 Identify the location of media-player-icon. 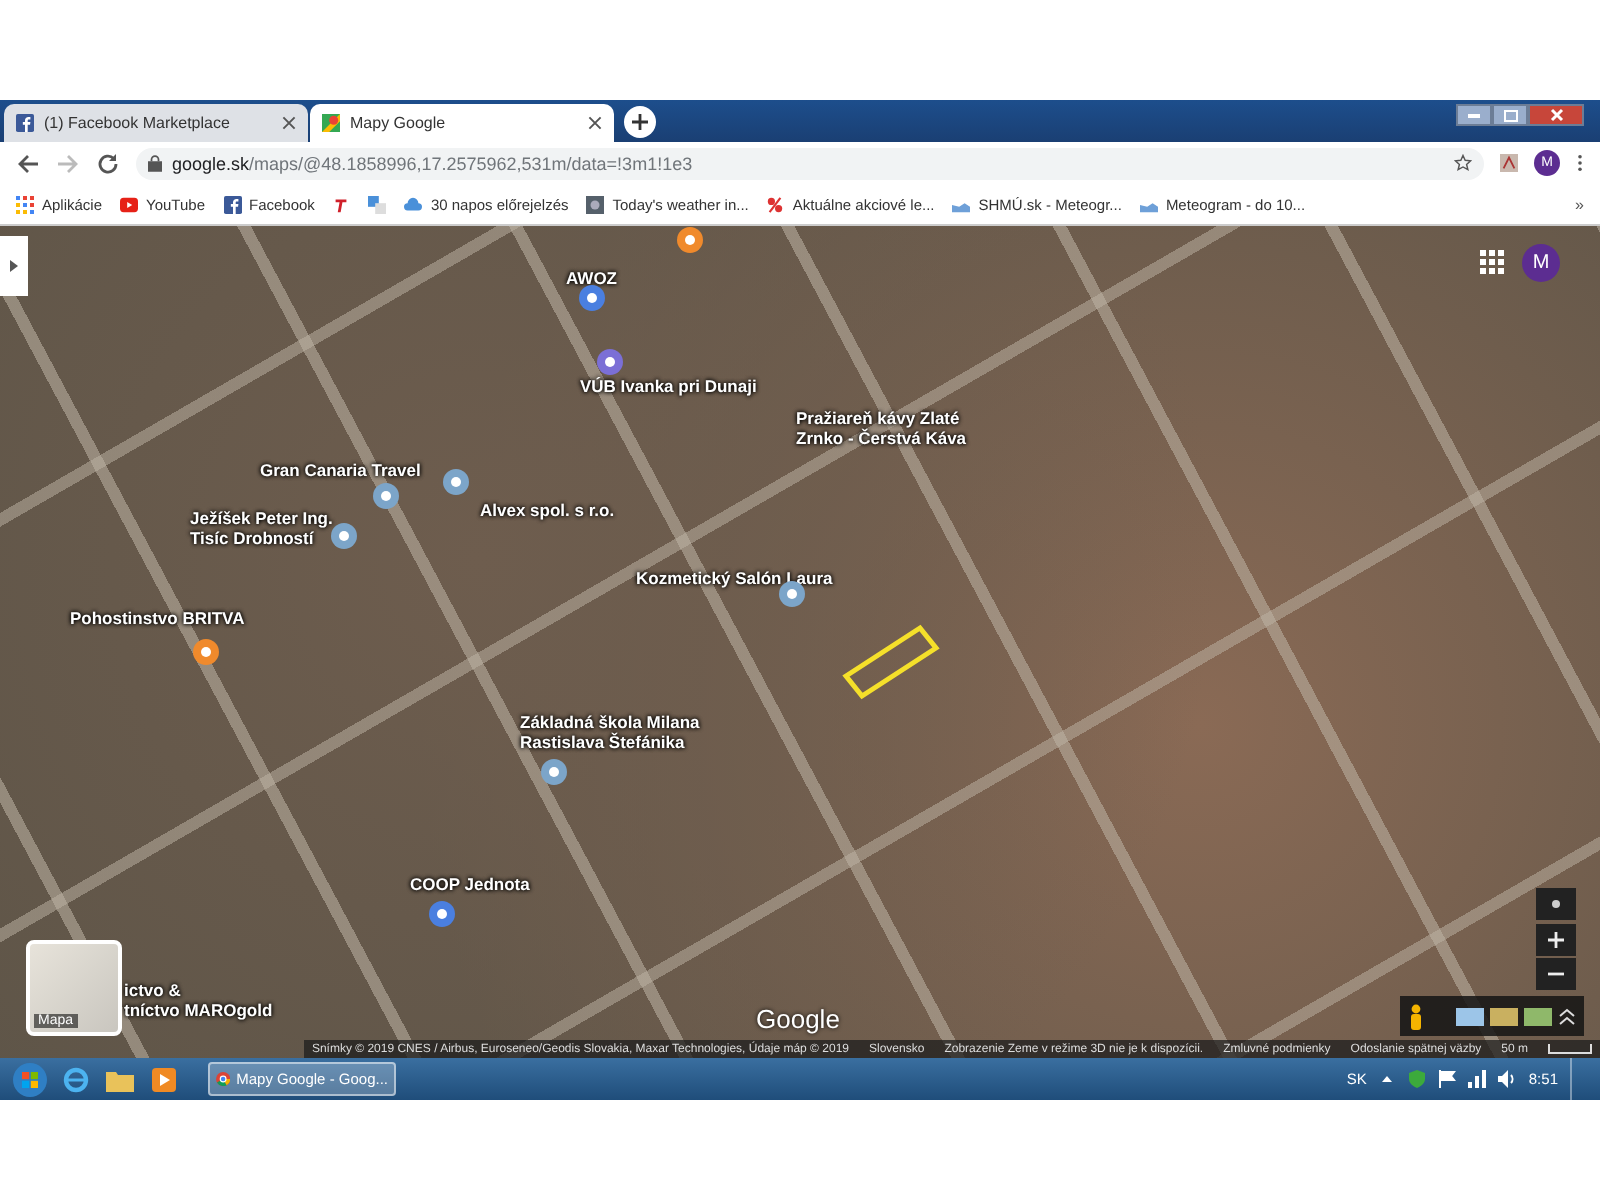
(164, 1079).